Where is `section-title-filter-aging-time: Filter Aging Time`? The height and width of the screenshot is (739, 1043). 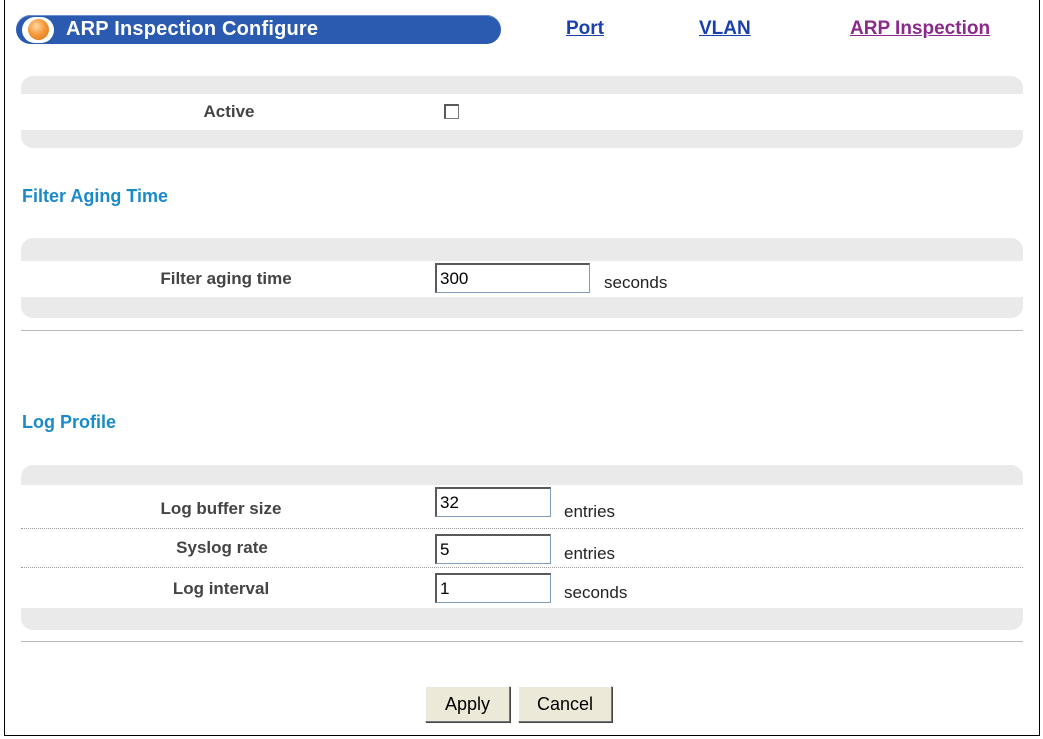
section-title-filter-aging-time: Filter Aging Time is located at coordinates (95, 196).